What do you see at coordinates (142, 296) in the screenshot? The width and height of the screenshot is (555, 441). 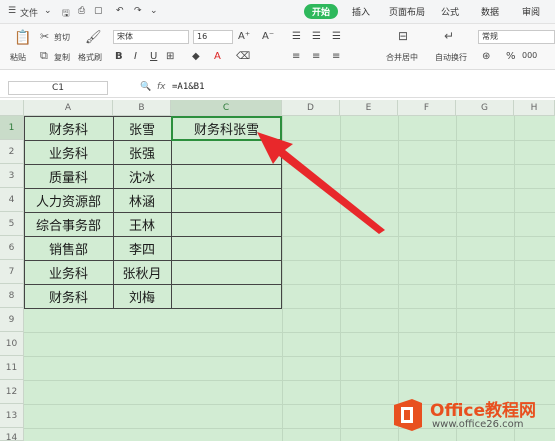 I see `cell-b8: 刘梅` at bounding box center [142, 296].